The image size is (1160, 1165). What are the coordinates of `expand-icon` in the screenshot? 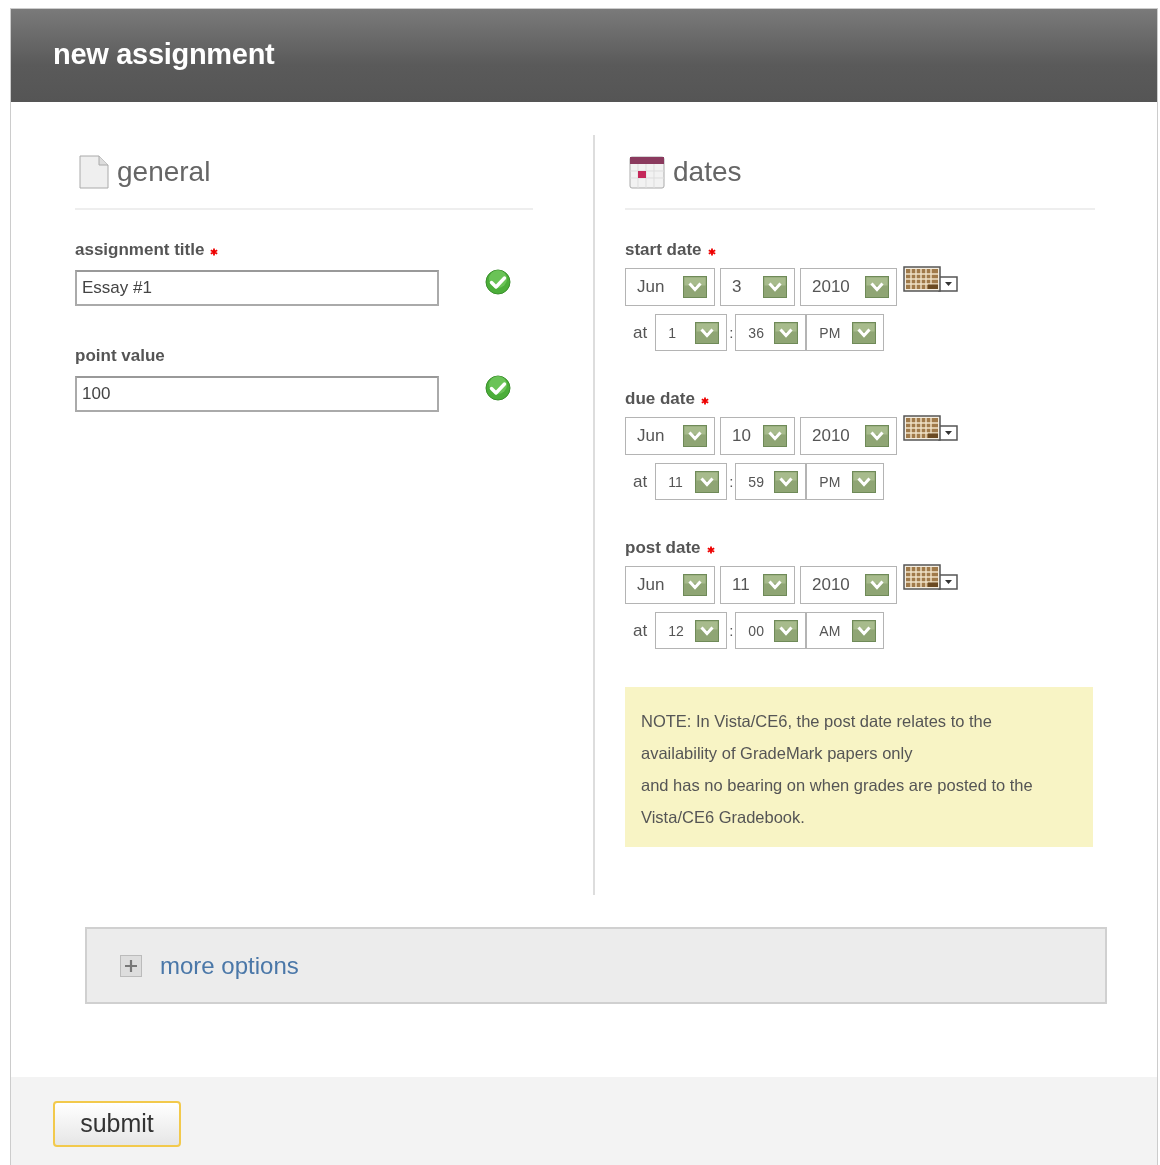 It's located at (131, 965).